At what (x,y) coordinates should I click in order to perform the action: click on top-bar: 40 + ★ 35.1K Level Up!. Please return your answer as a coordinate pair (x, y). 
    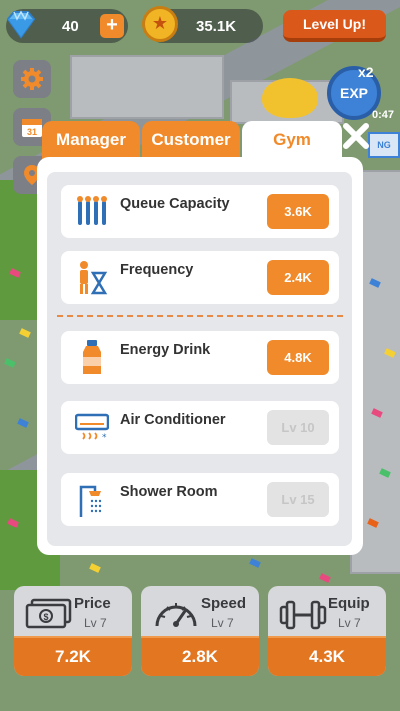
    Looking at the image, I should click on (200, 27).